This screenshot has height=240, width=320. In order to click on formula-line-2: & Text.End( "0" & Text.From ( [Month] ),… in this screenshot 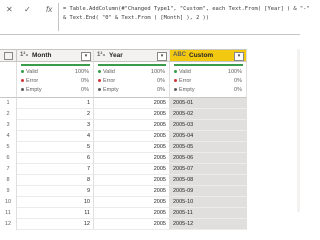, I will do `click(136, 18)`.